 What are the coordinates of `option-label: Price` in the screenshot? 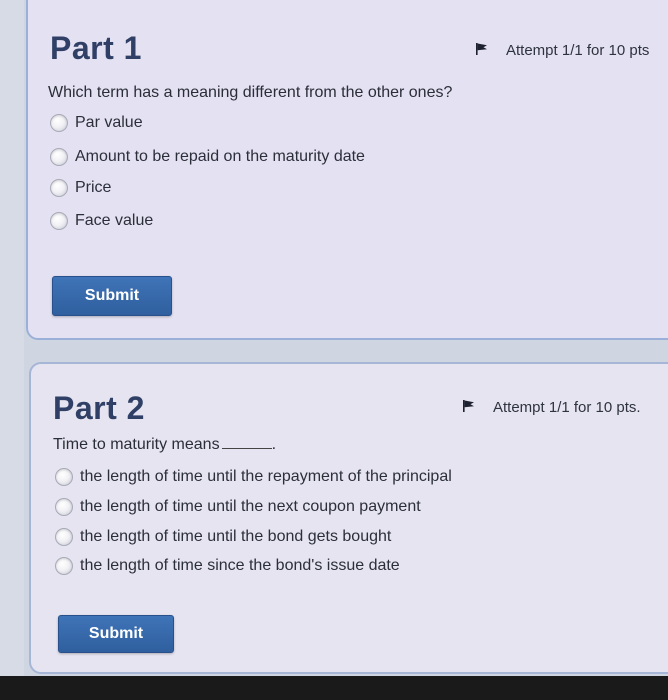 It's located at (93, 187).